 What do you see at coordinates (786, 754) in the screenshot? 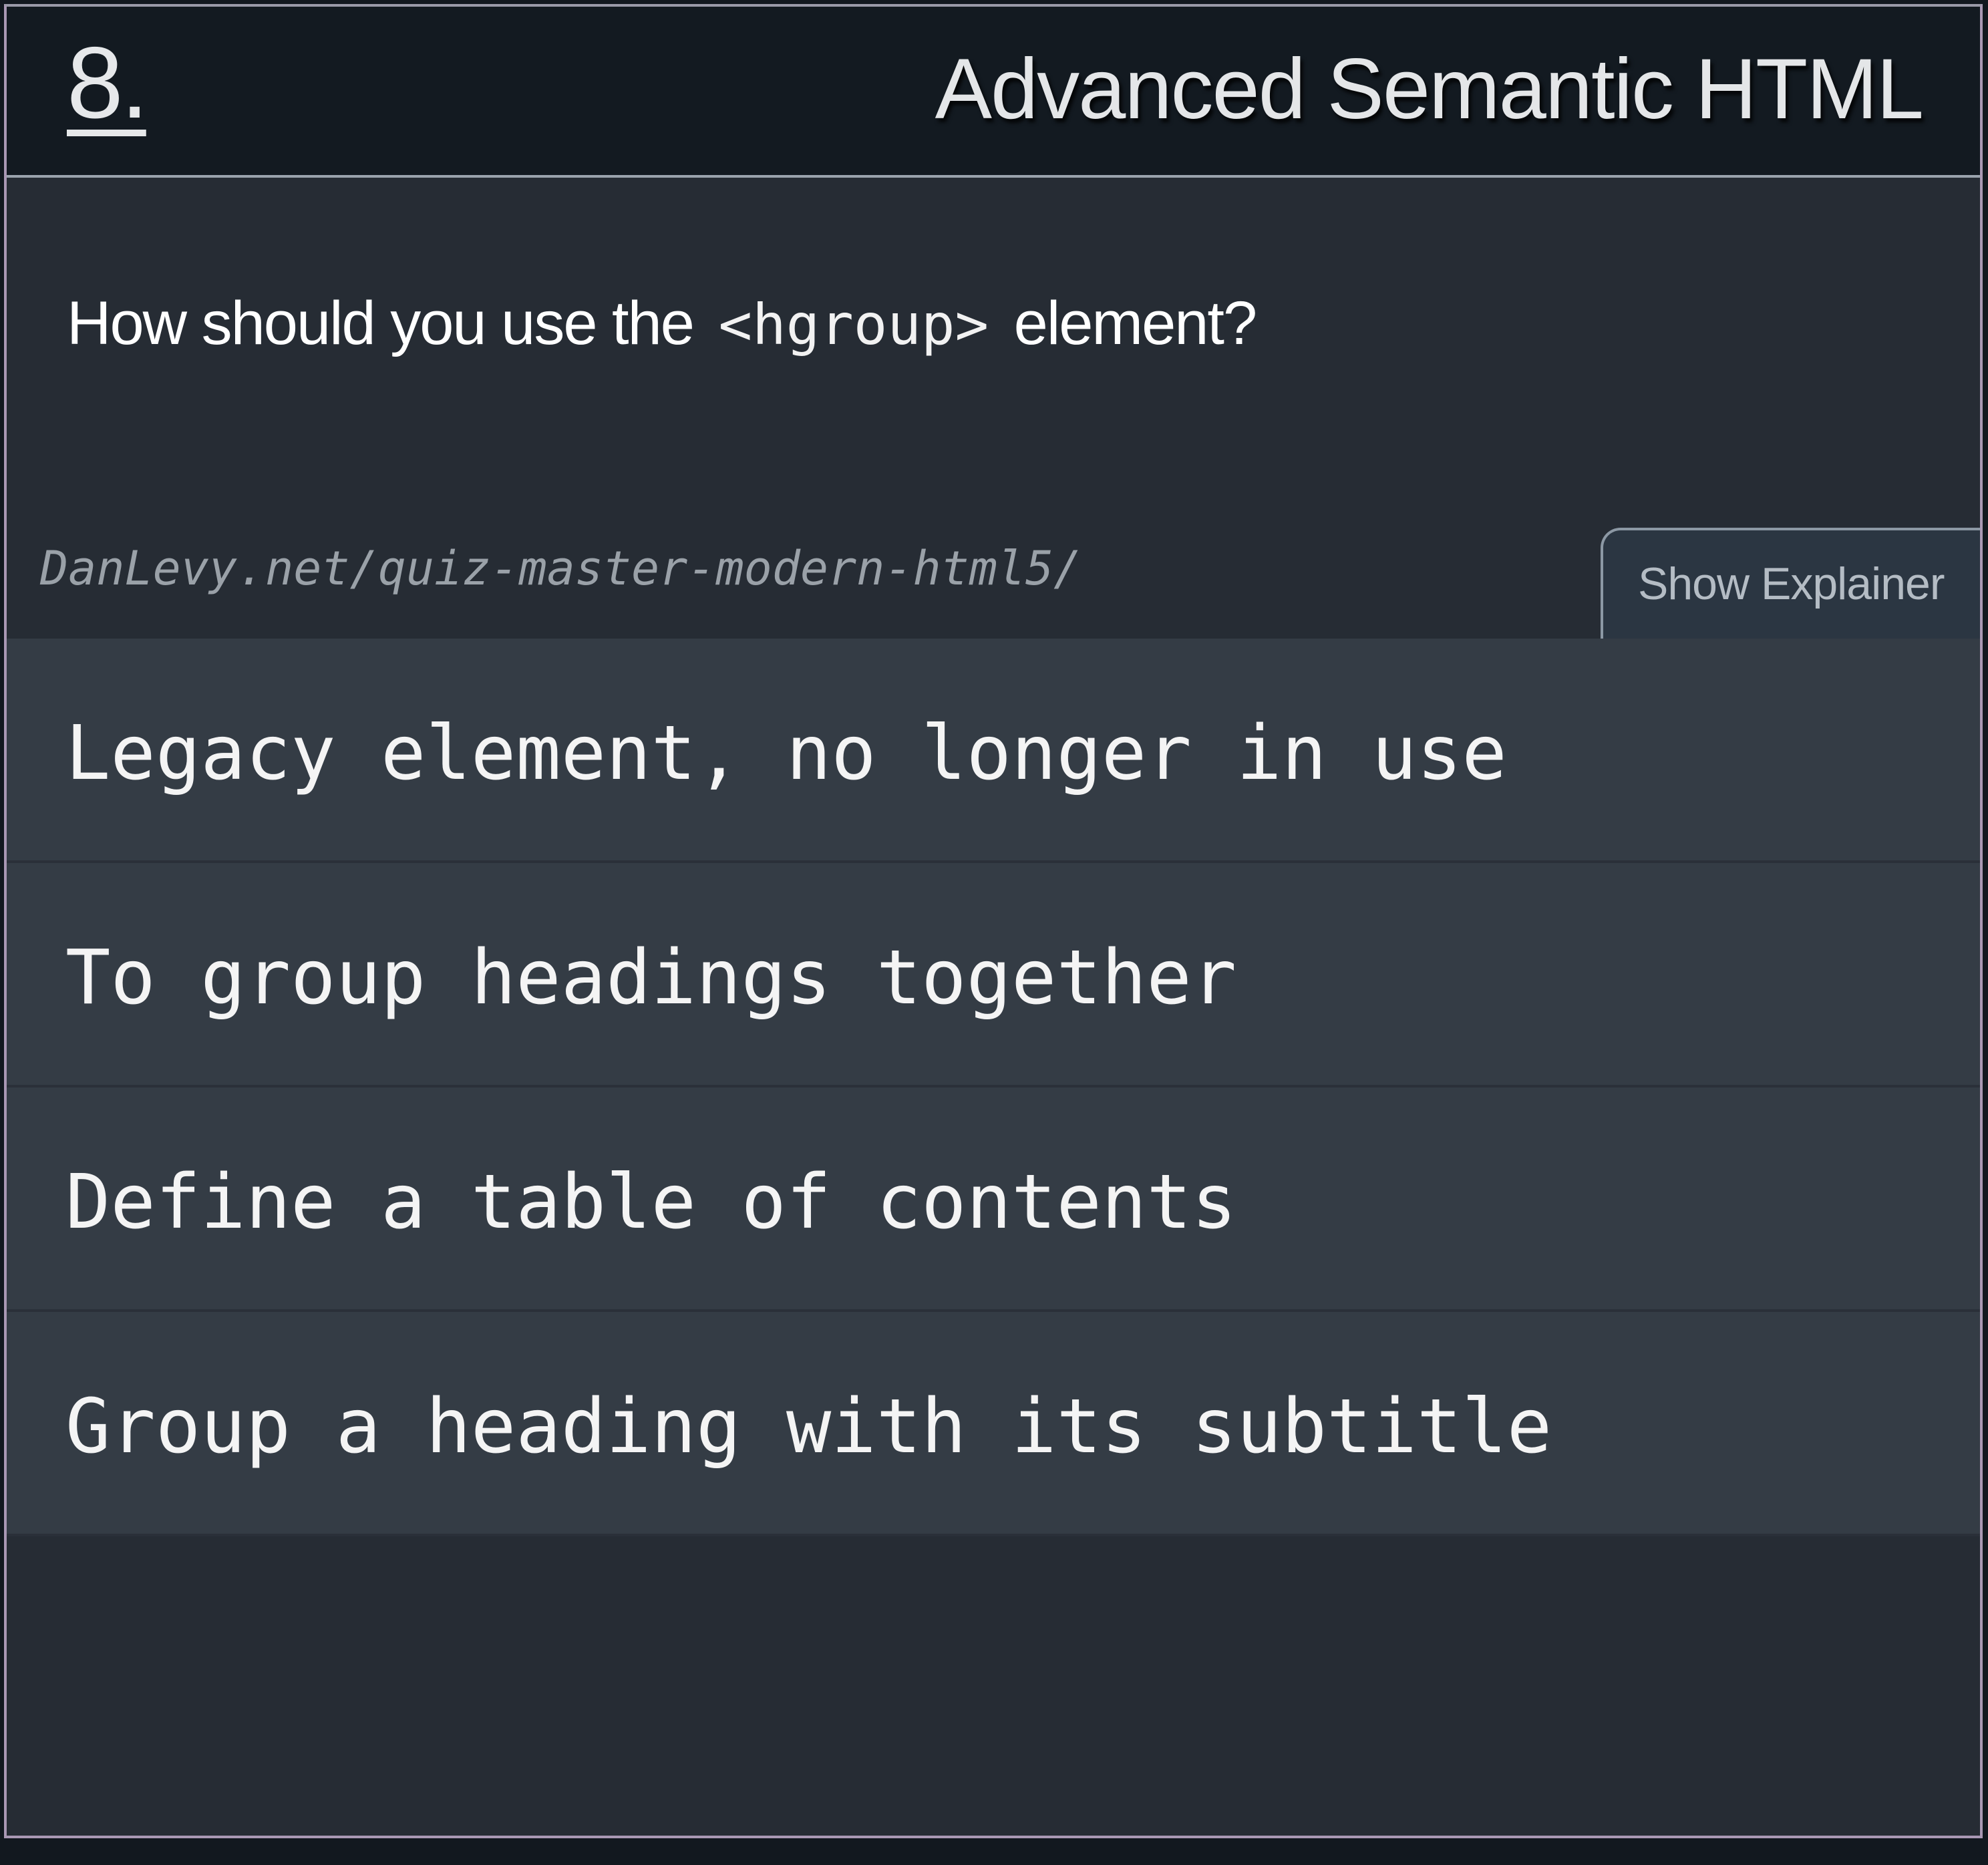
I see `answer-option-label: Legacy element, no longer in use` at bounding box center [786, 754].